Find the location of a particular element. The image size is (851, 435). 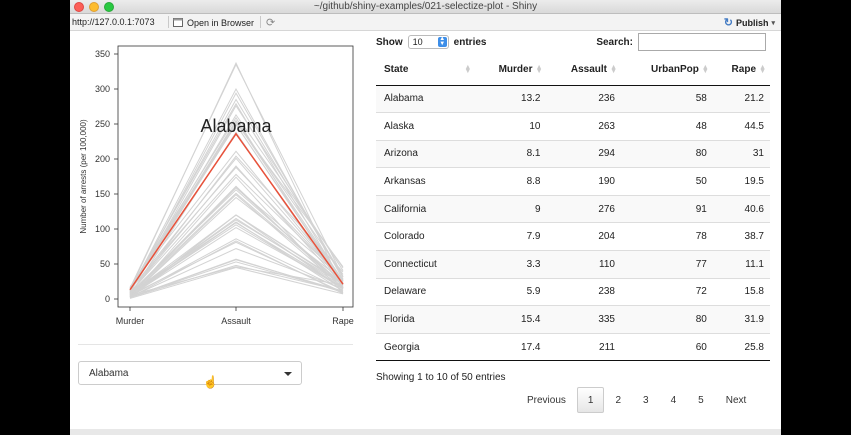

page-button-1: 1 is located at coordinates (590, 400).